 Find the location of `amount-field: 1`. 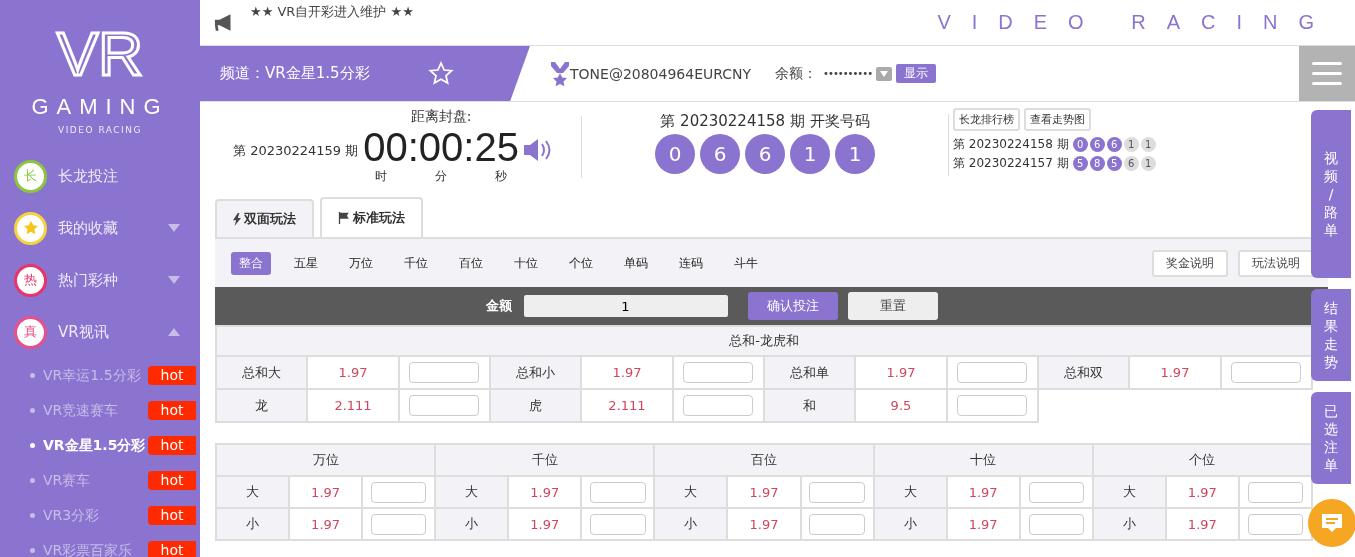

amount-field: 1 is located at coordinates (625, 306).